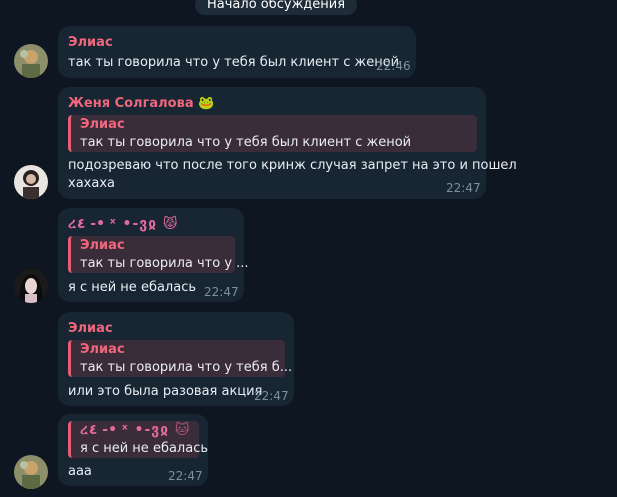  Describe the element at coordinates (138, 439) in the screenshot. I see `reply-quote: ረ٤ -• ˣ •-ვჲ 🐱 я с ней не ебалась` at that location.